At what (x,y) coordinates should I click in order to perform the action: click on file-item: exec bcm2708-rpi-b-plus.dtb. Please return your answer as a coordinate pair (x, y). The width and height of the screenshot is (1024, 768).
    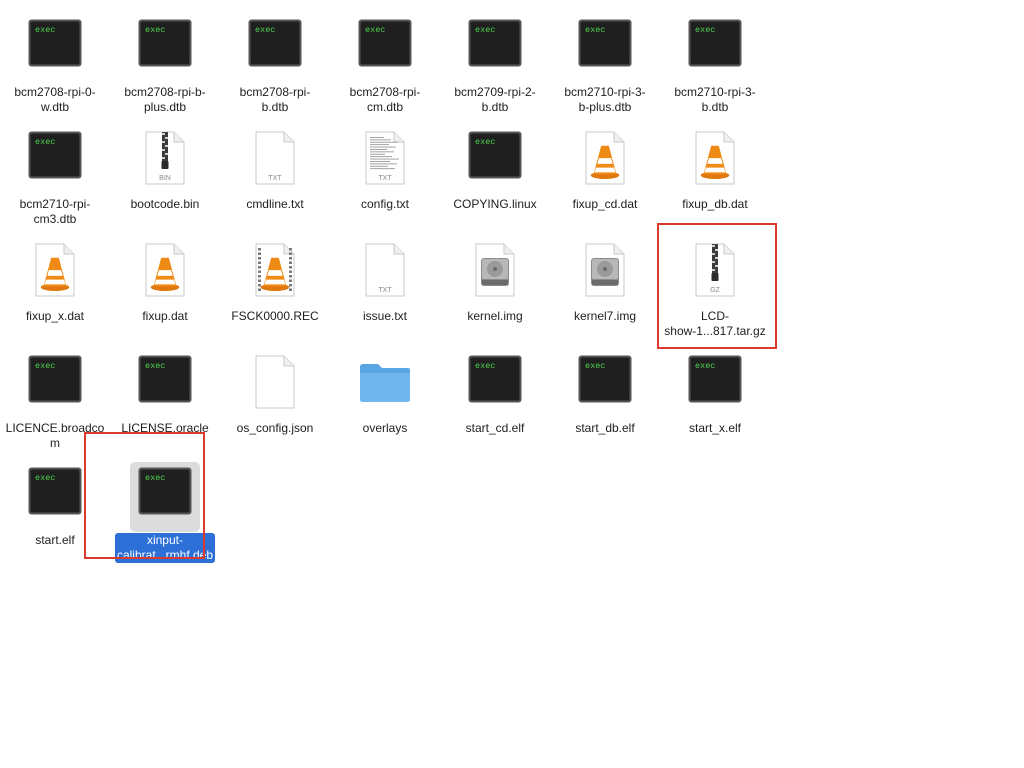
    Looking at the image, I should click on (165, 64).